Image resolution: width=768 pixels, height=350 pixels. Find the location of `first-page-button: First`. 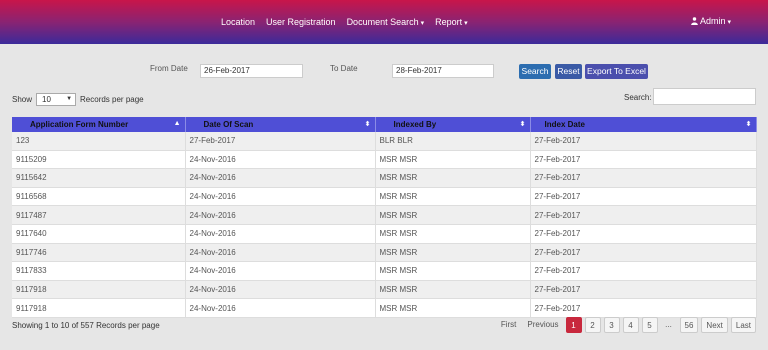

first-page-button: First is located at coordinates (509, 325).